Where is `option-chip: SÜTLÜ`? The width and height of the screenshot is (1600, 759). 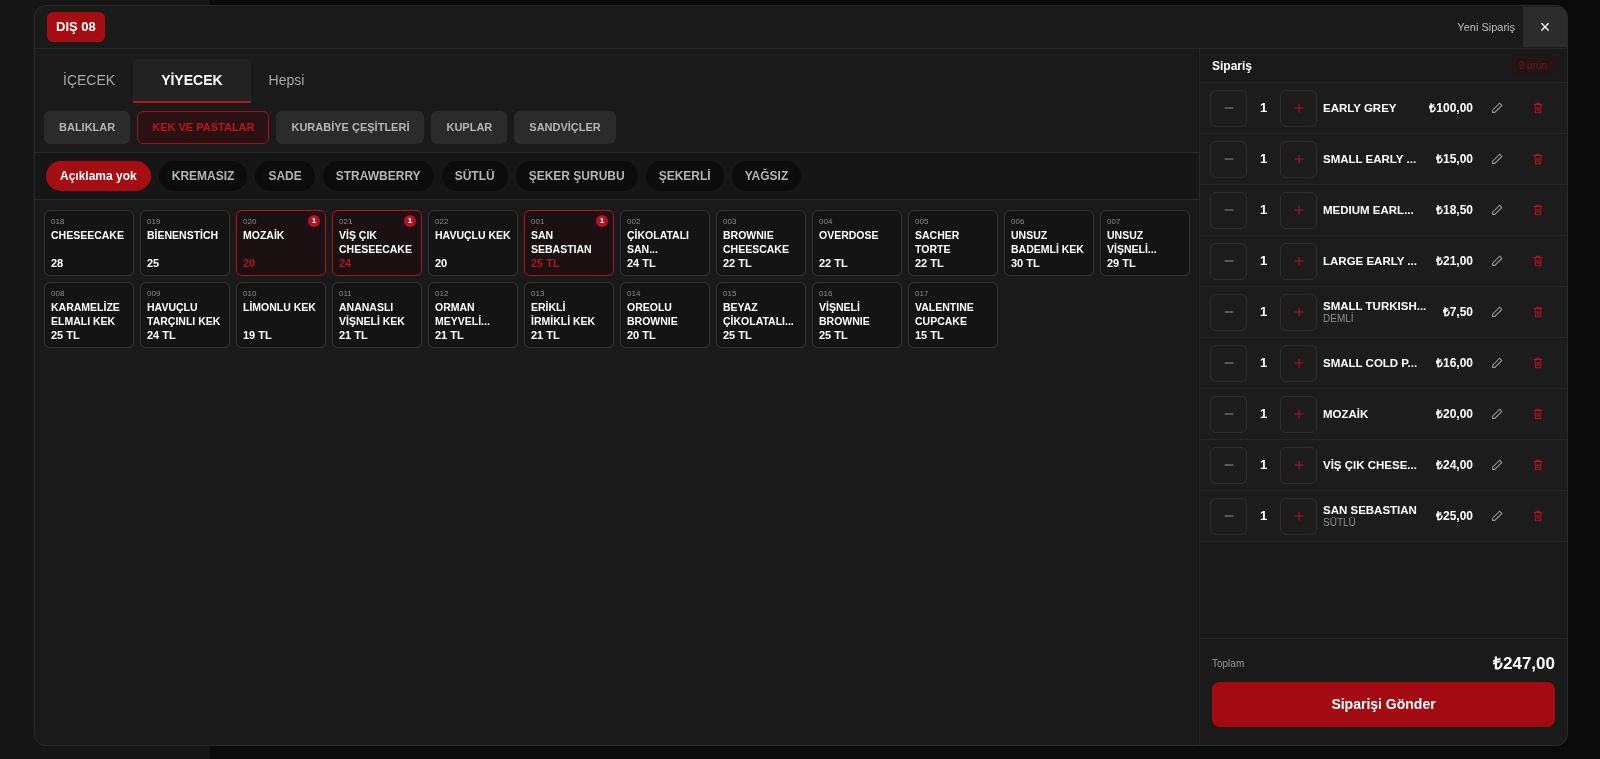 option-chip: SÜTLÜ is located at coordinates (474, 176).